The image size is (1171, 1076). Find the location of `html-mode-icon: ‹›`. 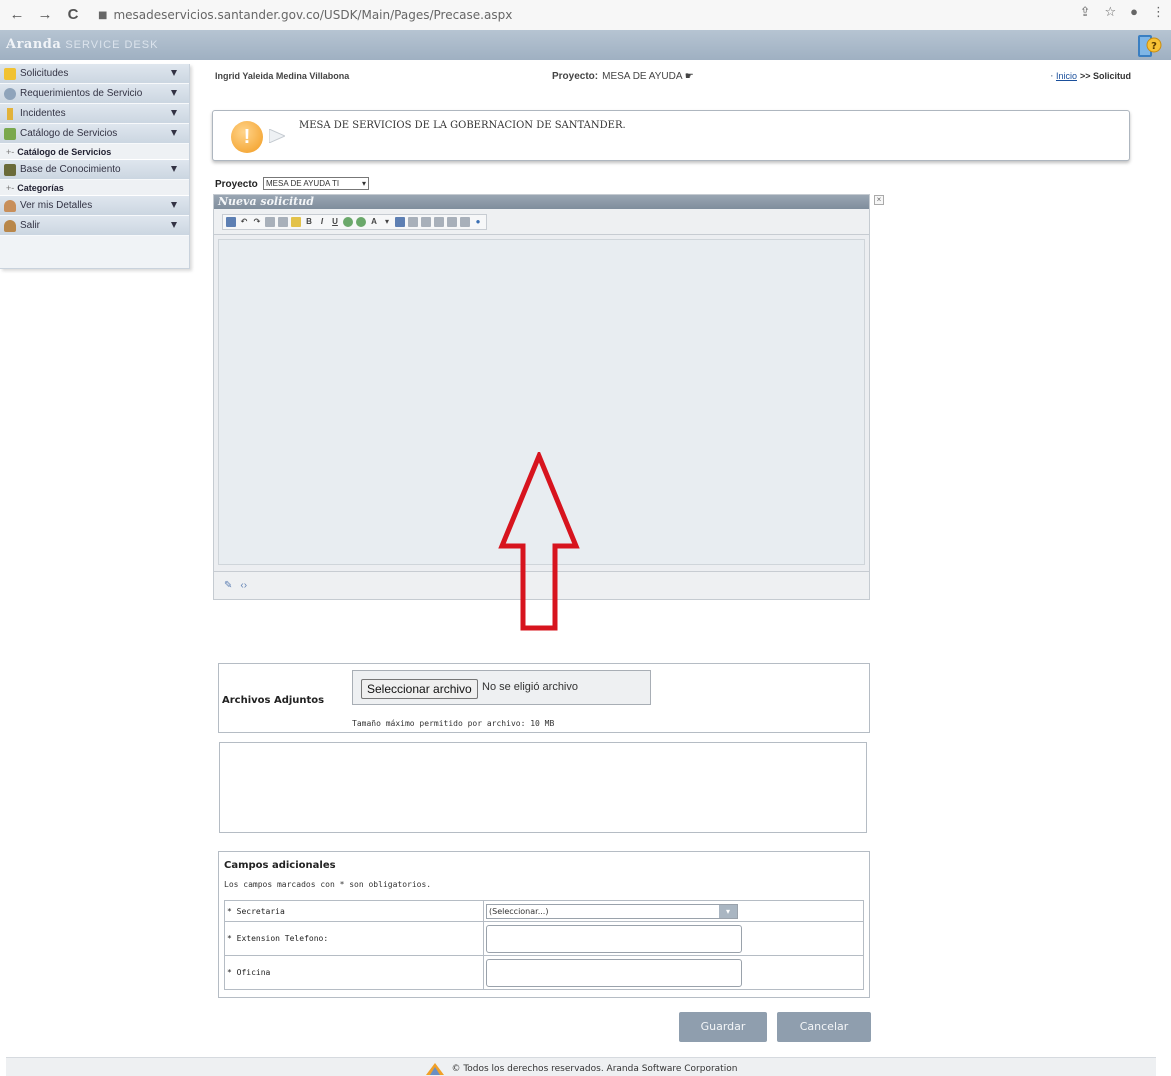

html-mode-icon: ‹› is located at coordinates (243, 585).